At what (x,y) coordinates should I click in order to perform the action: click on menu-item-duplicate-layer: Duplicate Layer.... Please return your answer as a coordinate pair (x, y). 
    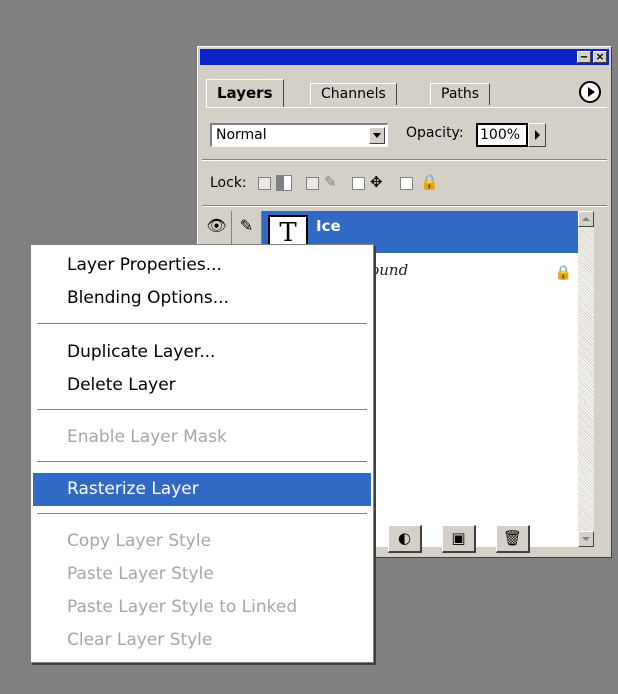
    Looking at the image, I should click on (202, 352).